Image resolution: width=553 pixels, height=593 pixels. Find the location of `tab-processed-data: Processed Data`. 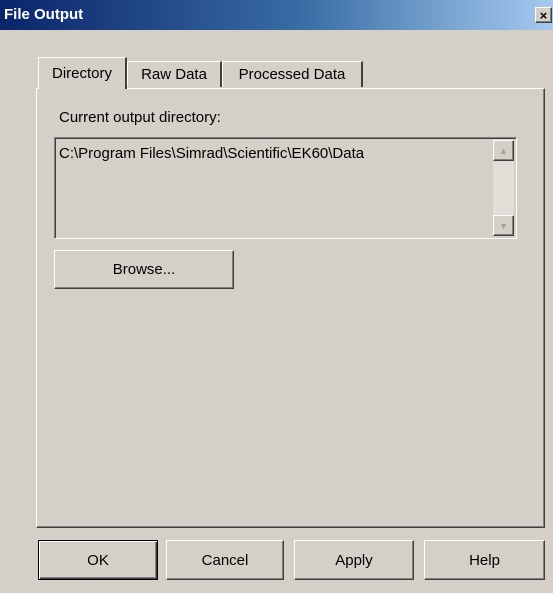

tab-processed-data: Processed Data is located at coordinates (292, 74).